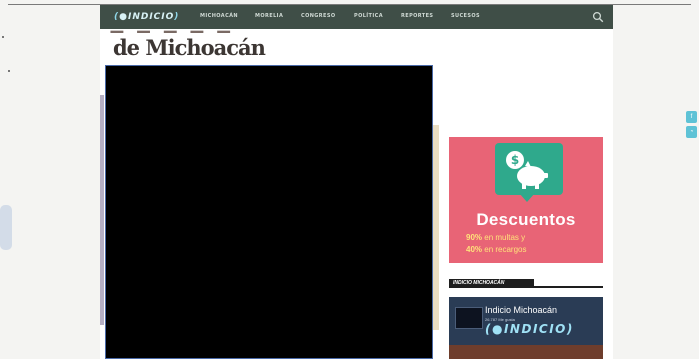 Image resolution: width=699 pixels, height=359 pixels. Describe the element at coordinates (505, 237) in the screenshot. I see `fines-text: en multas y` at that location.